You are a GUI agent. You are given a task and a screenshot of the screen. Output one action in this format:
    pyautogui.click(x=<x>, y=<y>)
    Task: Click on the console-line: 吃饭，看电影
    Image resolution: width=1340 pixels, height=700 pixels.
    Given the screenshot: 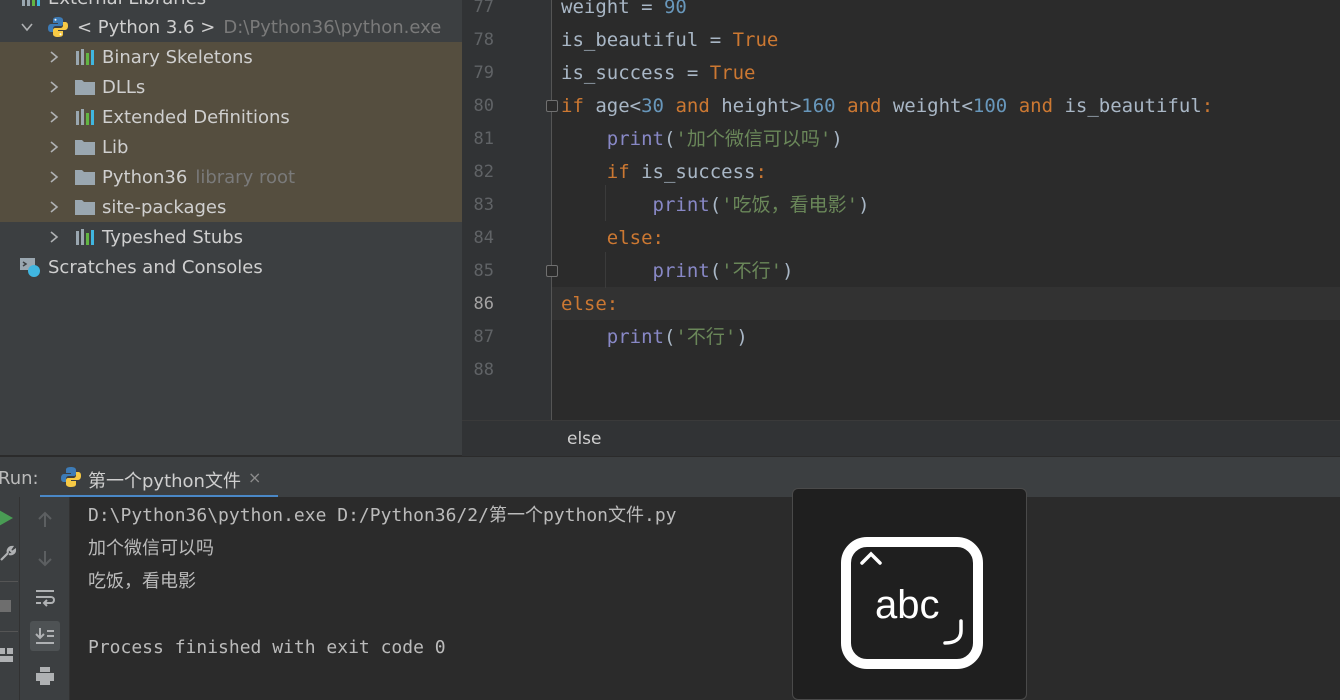 What is the action you would take?
    pyautogui.click(x=142, y=581)
    